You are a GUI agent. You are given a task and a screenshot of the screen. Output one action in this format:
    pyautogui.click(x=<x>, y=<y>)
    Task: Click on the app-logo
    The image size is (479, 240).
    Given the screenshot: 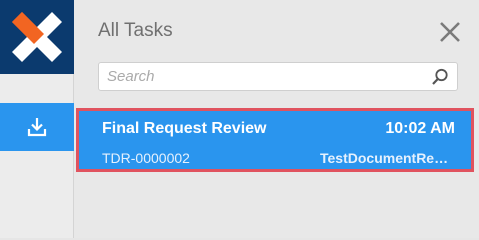 What is the action you would take?
    pyautogui.click(x=37, y=37)
    